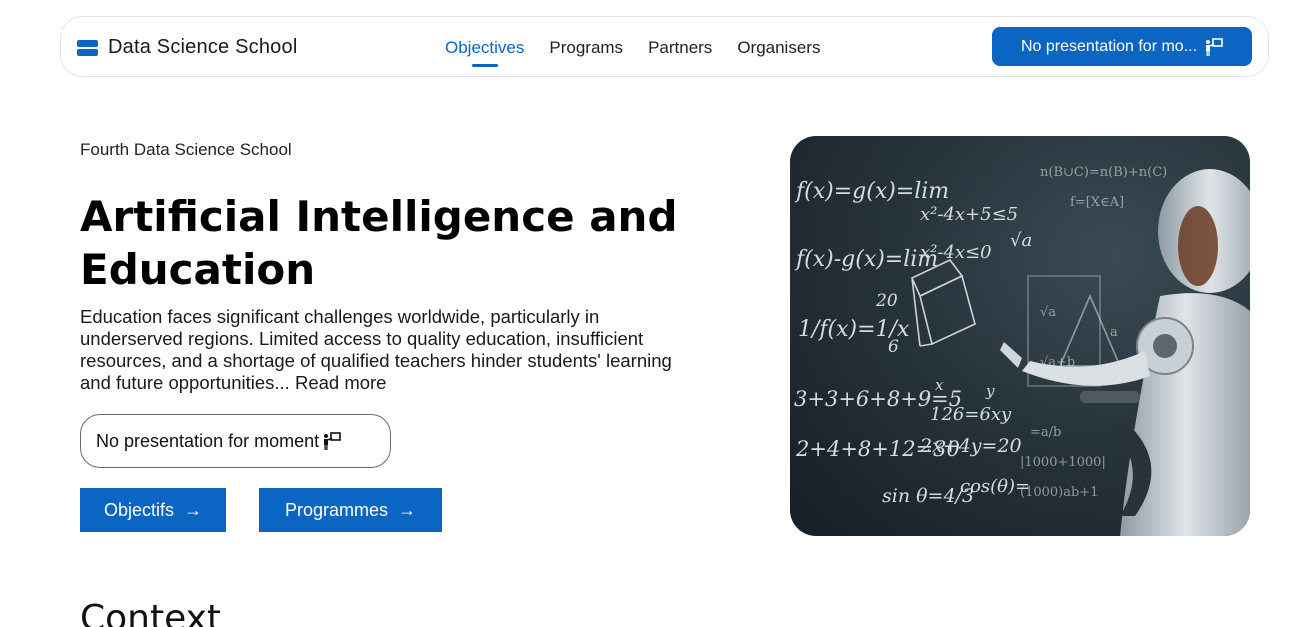  What do you see at coordinates (186, 149) in the screenshot?
I see `hero-kicker: Fourth Data Science School` at bounding box center [186, 149].